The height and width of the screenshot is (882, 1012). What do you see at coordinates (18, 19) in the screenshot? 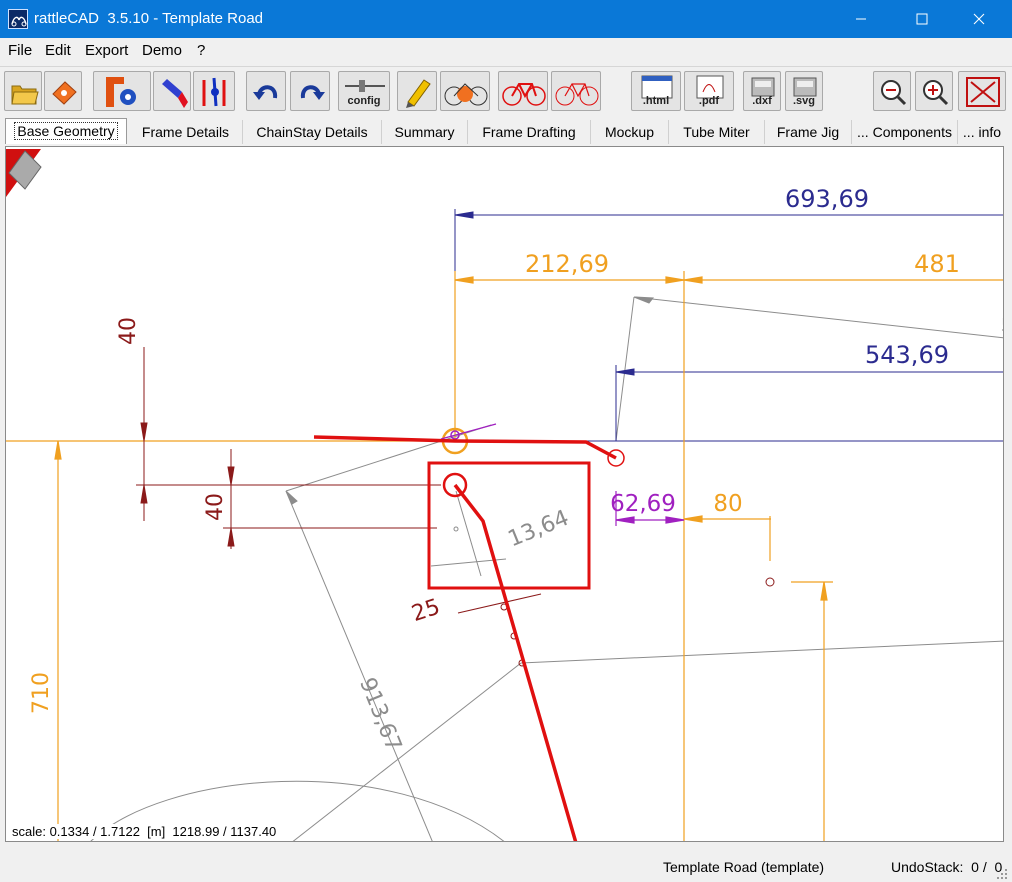
I see `rattlecad-app-icon` at bounding box center [18, 19].